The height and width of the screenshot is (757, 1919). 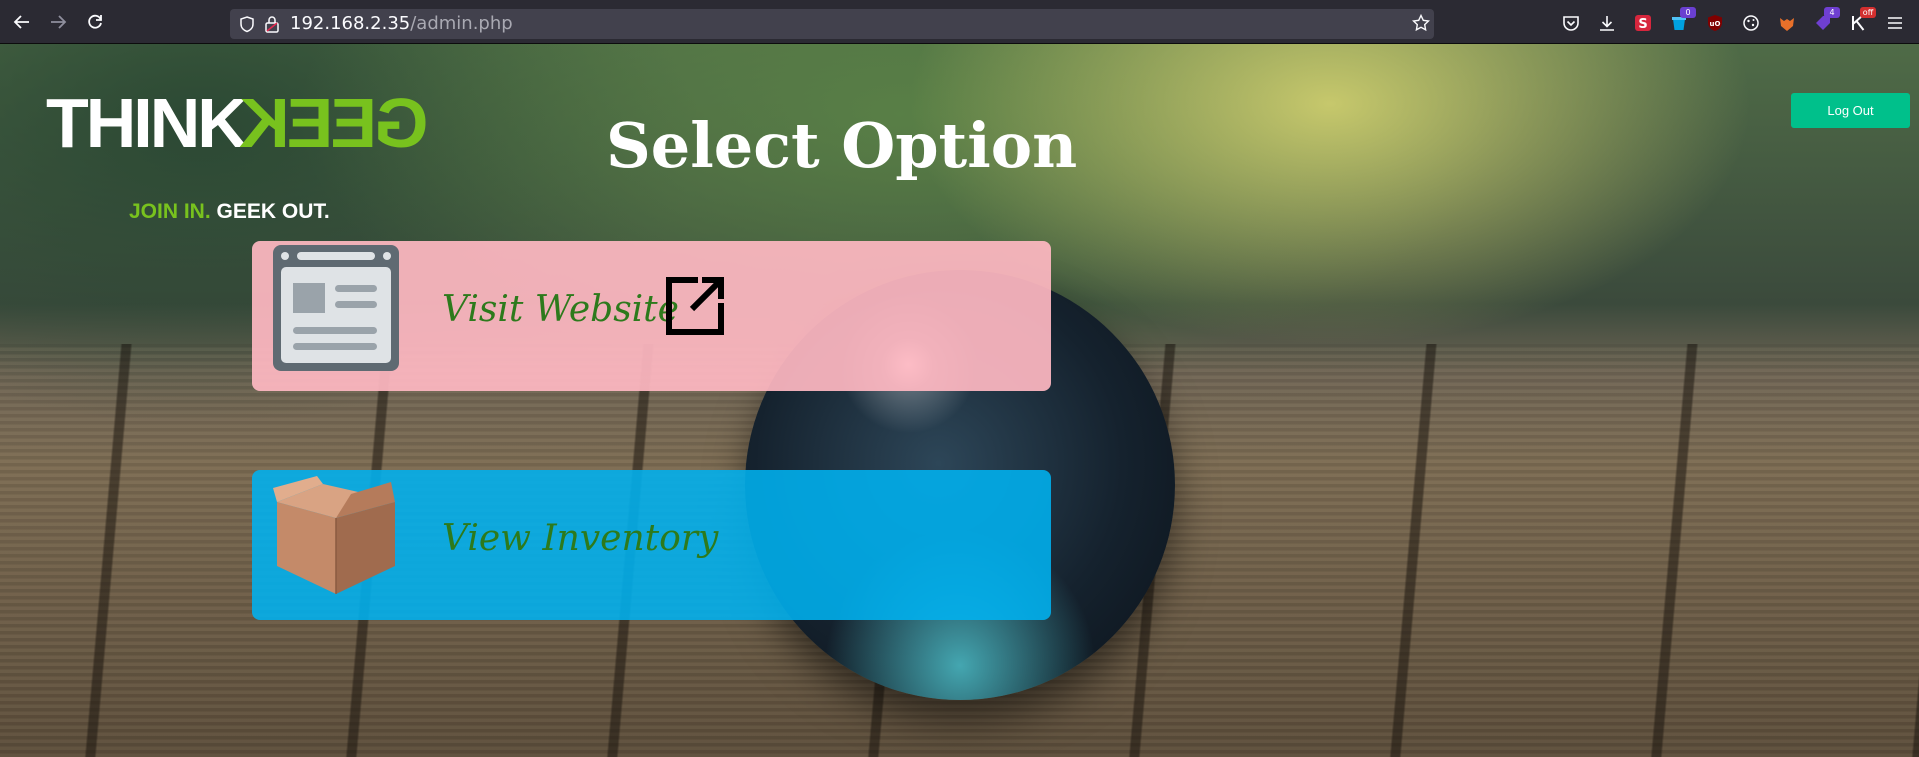 What do you see at coordinates (272, 24) in the screenshot?
I see `lock-icon` at bounding box center [272, 24].